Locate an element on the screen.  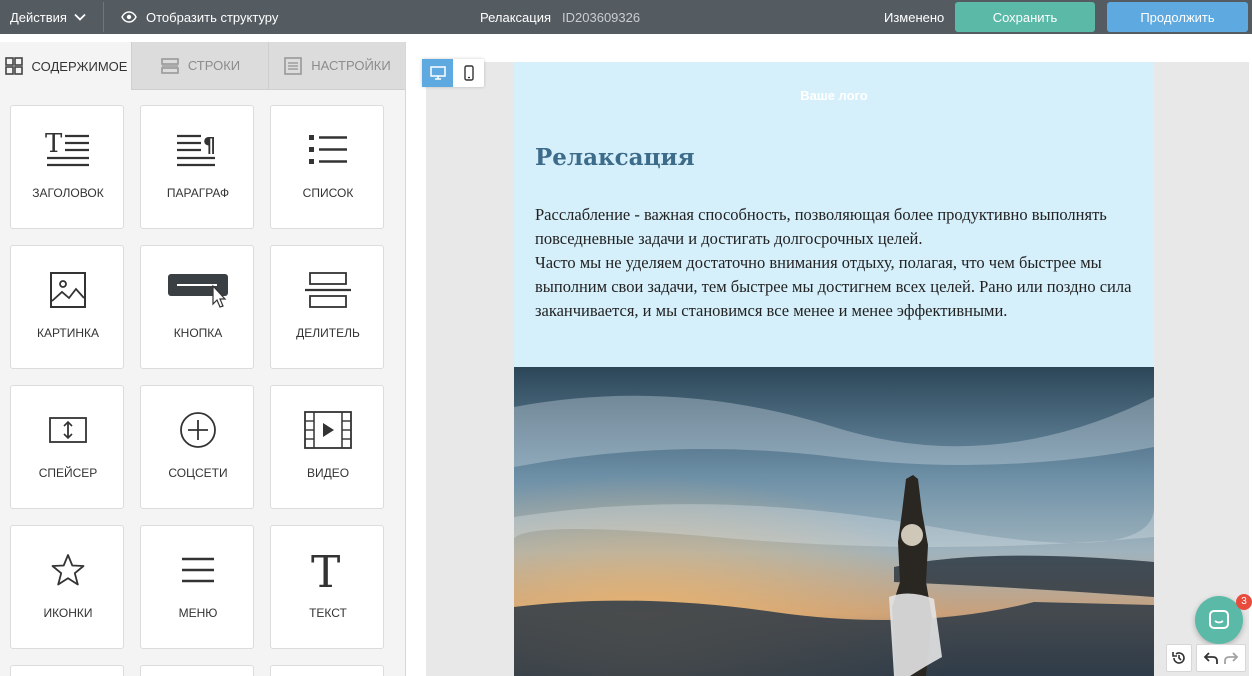
tab-content-label: СОДЕРЖИМОЕ is located at coordinates (79, 66).